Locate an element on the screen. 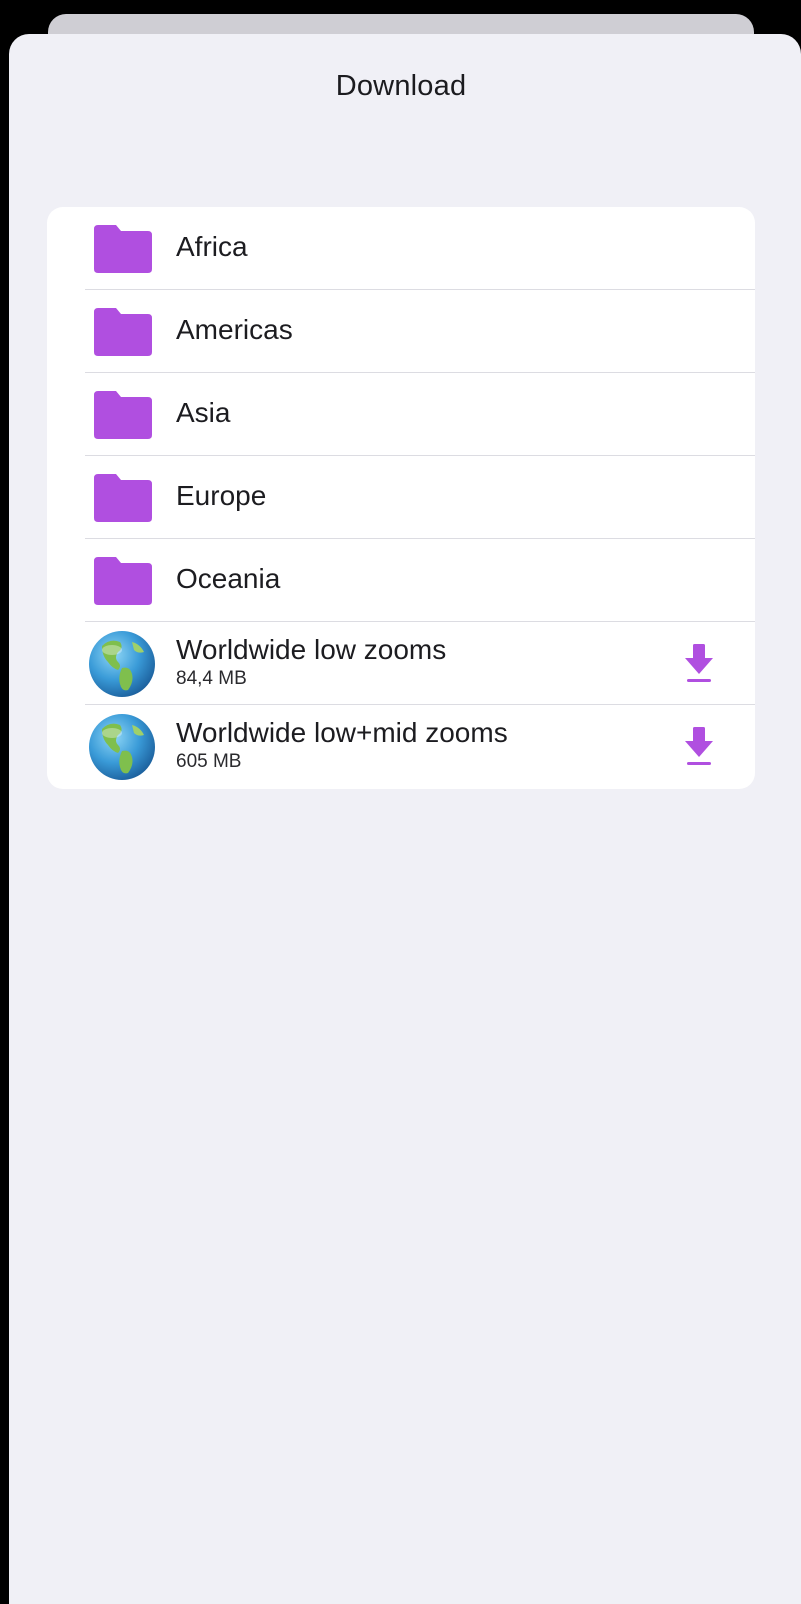  list-item-worldwide-low-mid: Worldwide low+mid zooms 605 MB is located at coordinates (401, 746).